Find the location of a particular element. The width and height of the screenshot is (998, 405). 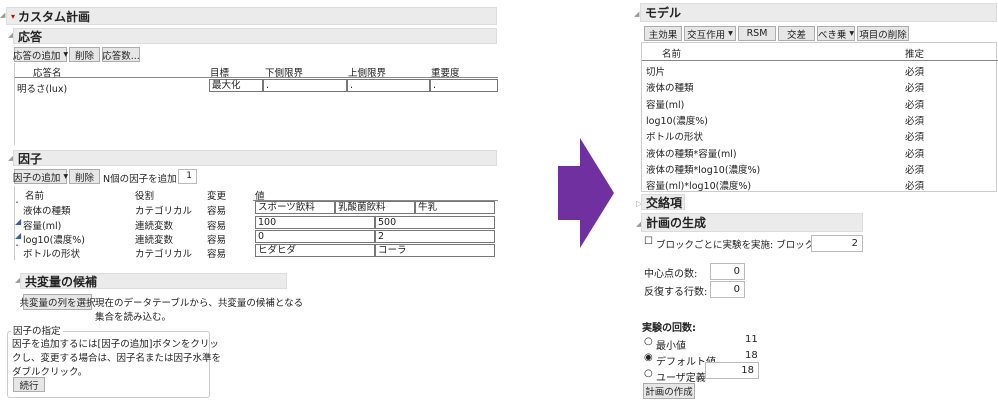

user-defined-runs-input: 18 is located at coordinates (732, 370).